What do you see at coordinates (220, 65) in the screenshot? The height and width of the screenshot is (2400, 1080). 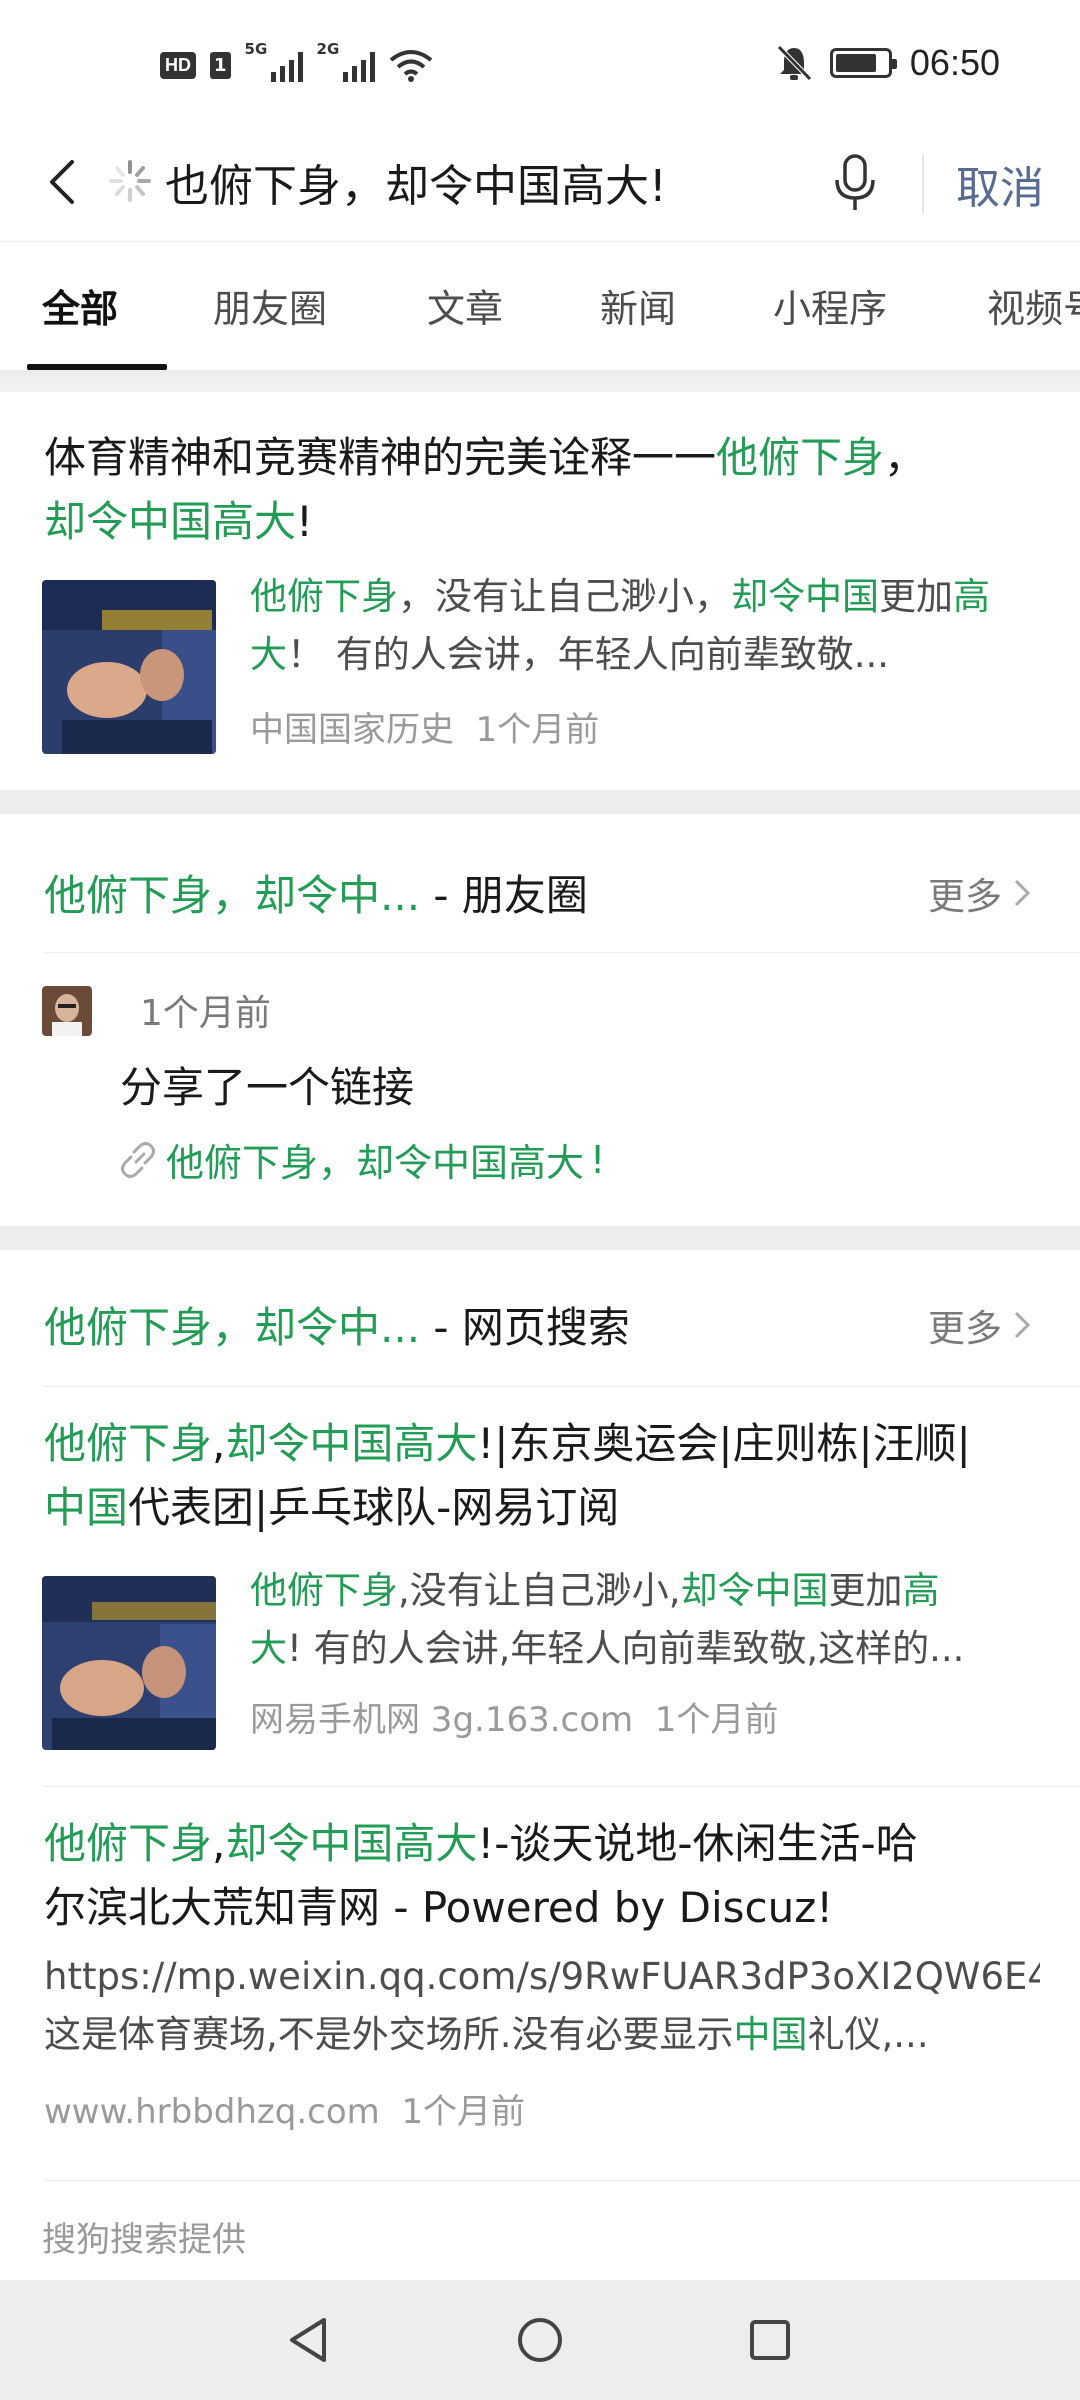 I see `sim-badge: 1` at bounding box center [220, 65].